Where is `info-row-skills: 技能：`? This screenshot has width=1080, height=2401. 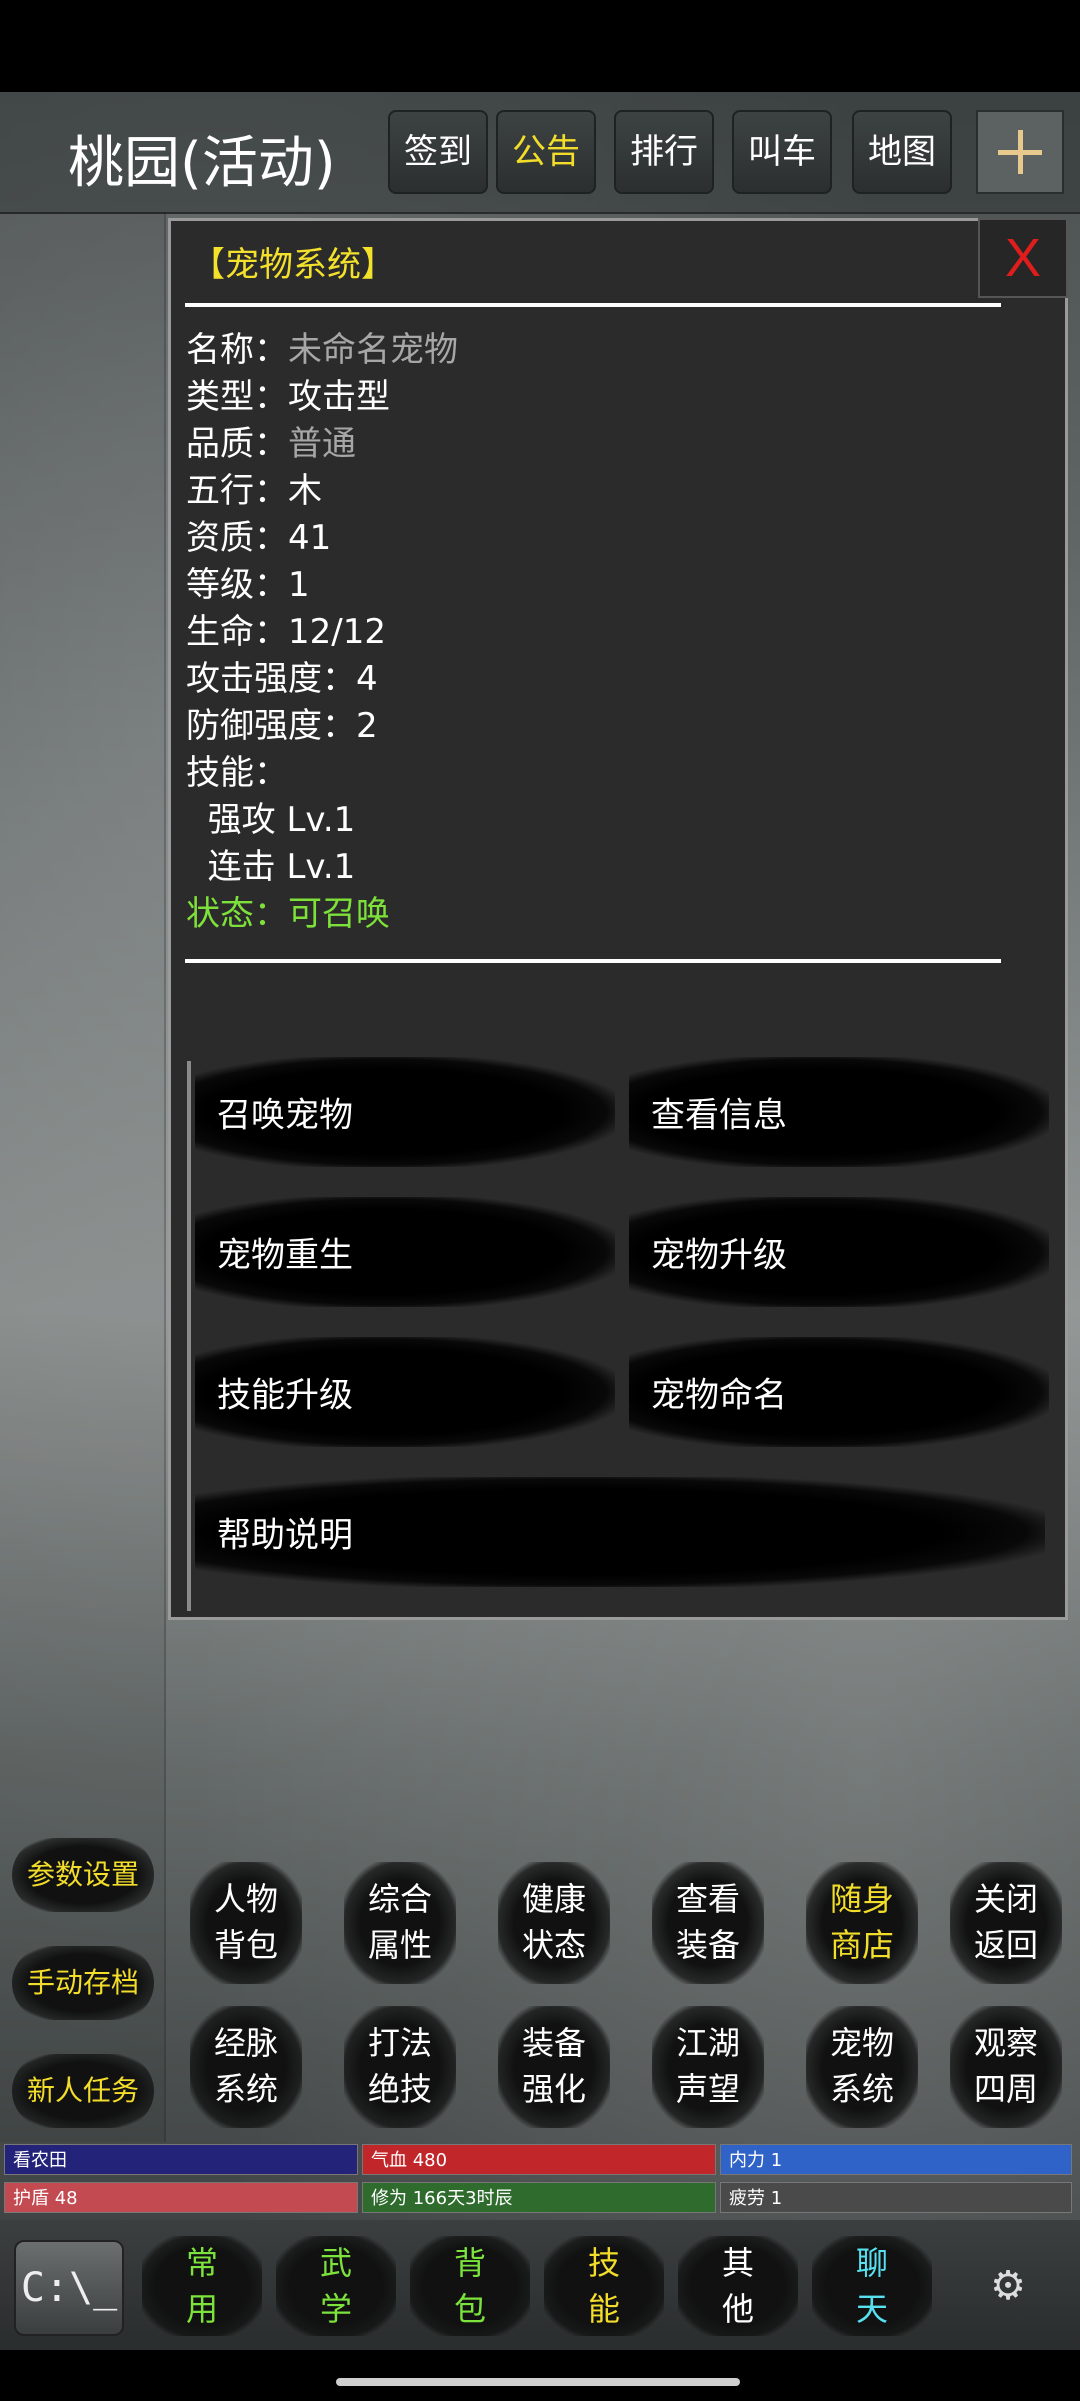
info-row-skills: 技能： is located at coordinates (237, 773).